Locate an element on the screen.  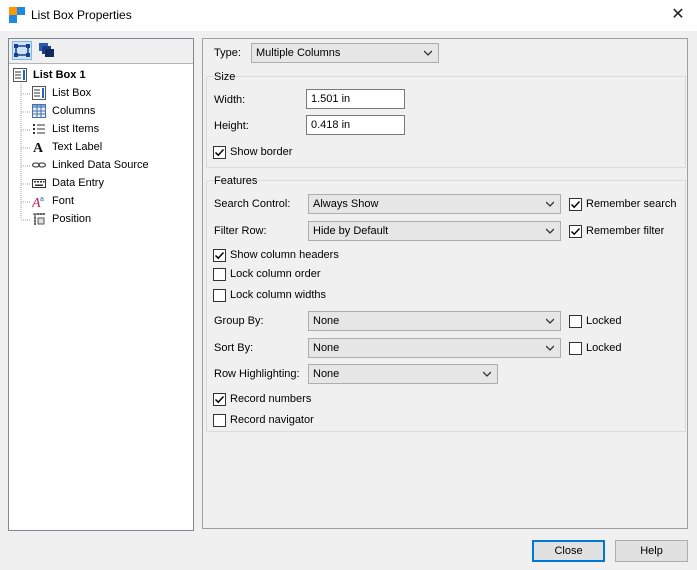
lock-column-order-label: Lock column order is located at coordinates (275, 274).